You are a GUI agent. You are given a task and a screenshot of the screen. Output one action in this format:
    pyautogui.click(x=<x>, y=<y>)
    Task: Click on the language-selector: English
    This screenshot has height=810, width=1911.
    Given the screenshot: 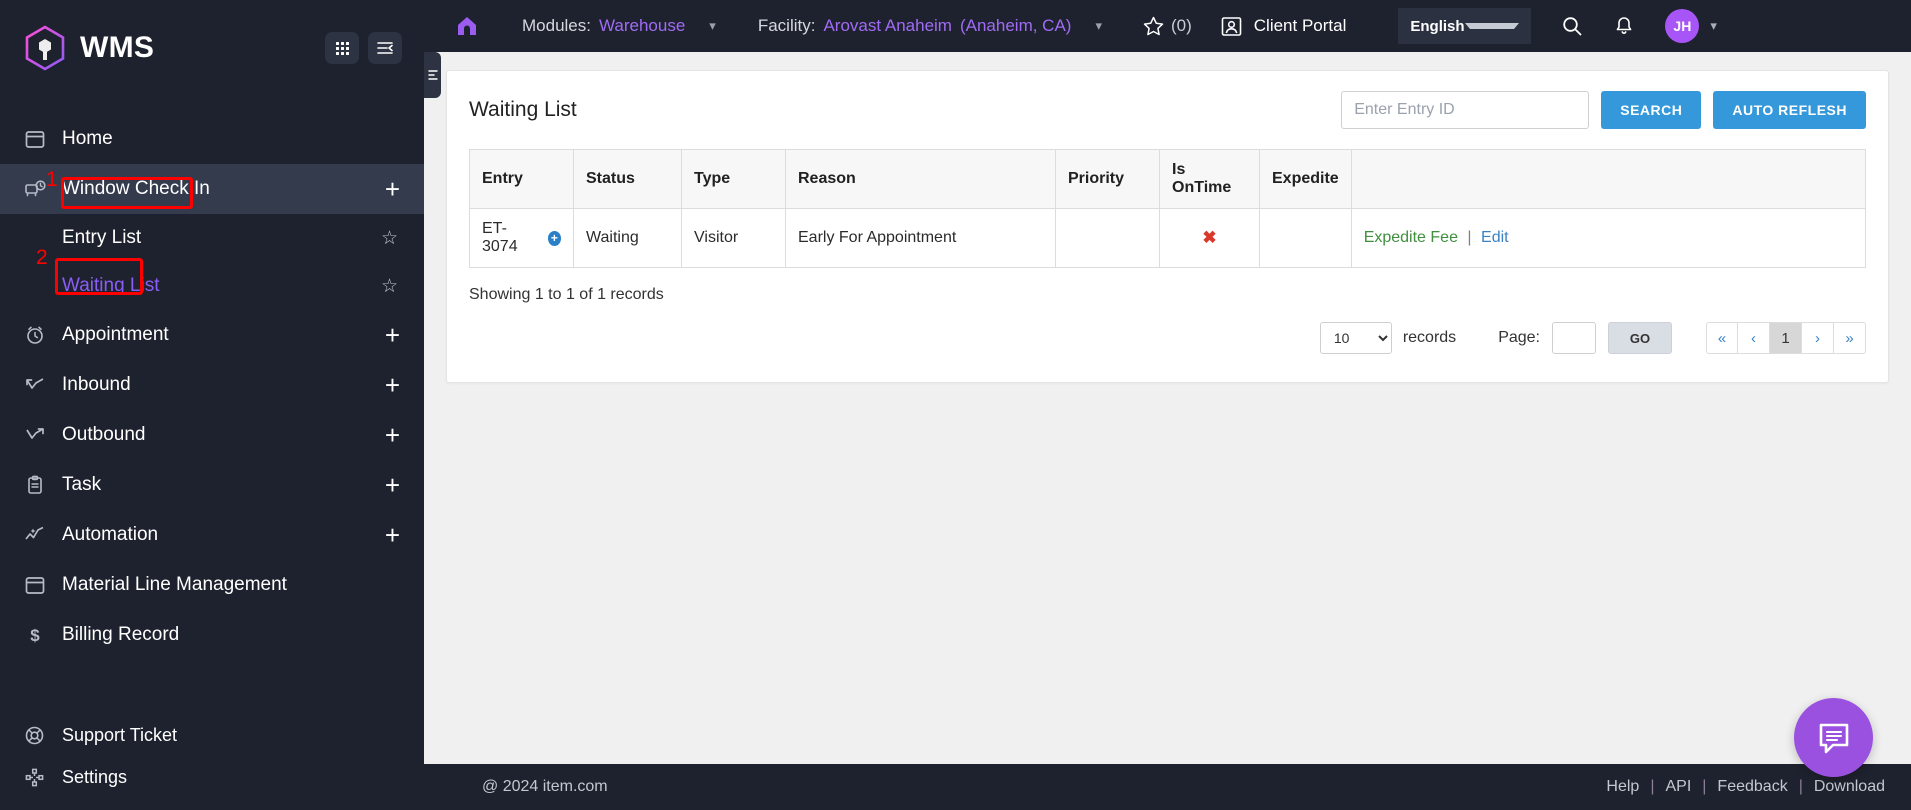 What is the action you would take?
    pyautogui.click(x=1465, y=26)
    